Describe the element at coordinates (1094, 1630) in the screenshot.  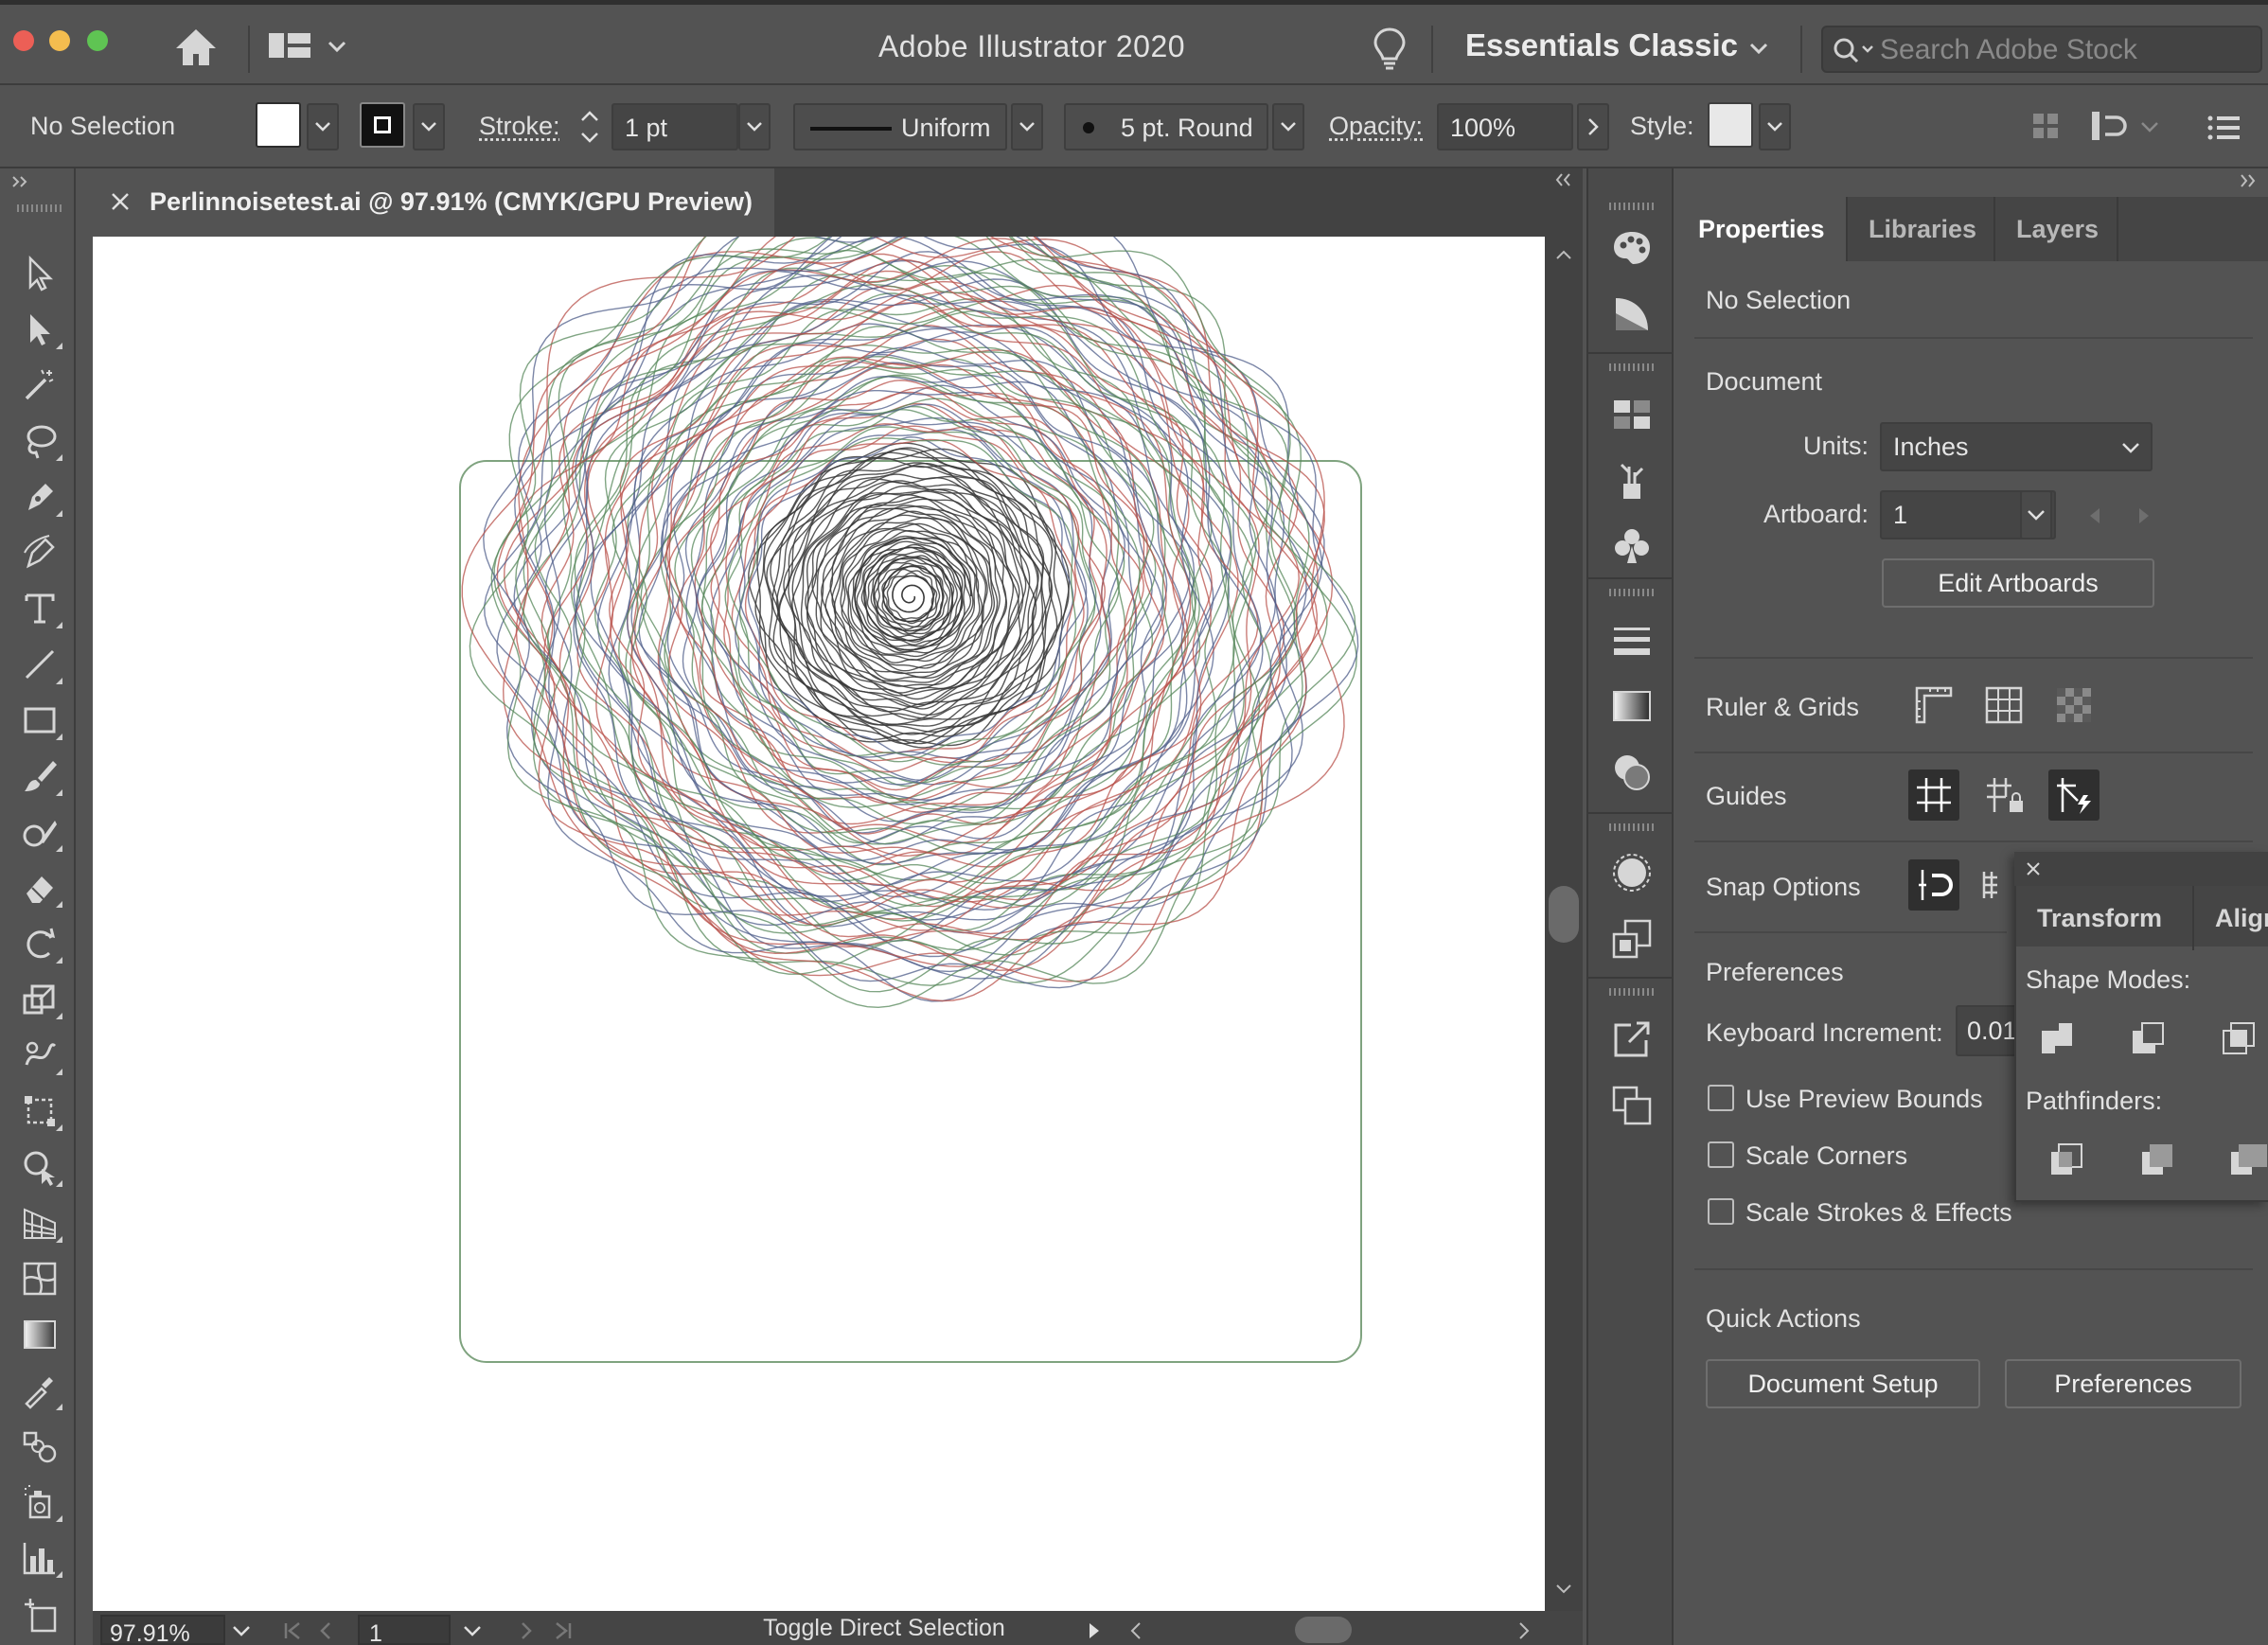
I see `status-menu-icon` at that location.